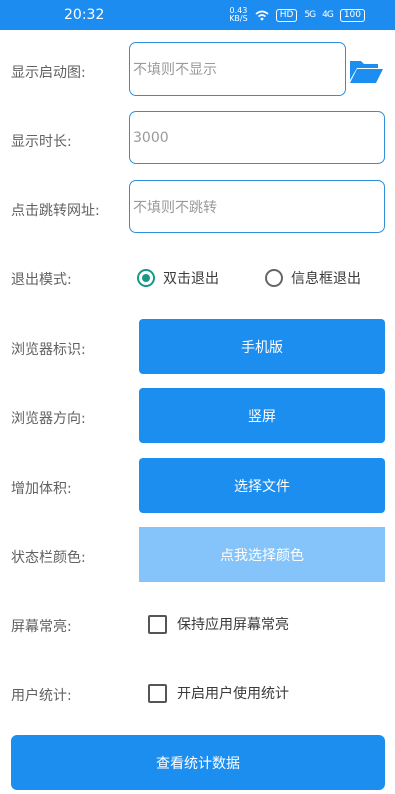 This screenshot has height=794, width=395. Describe the element at coordinates (352, 15) in the screenshot. I see `battery-icon: 100` at that location.